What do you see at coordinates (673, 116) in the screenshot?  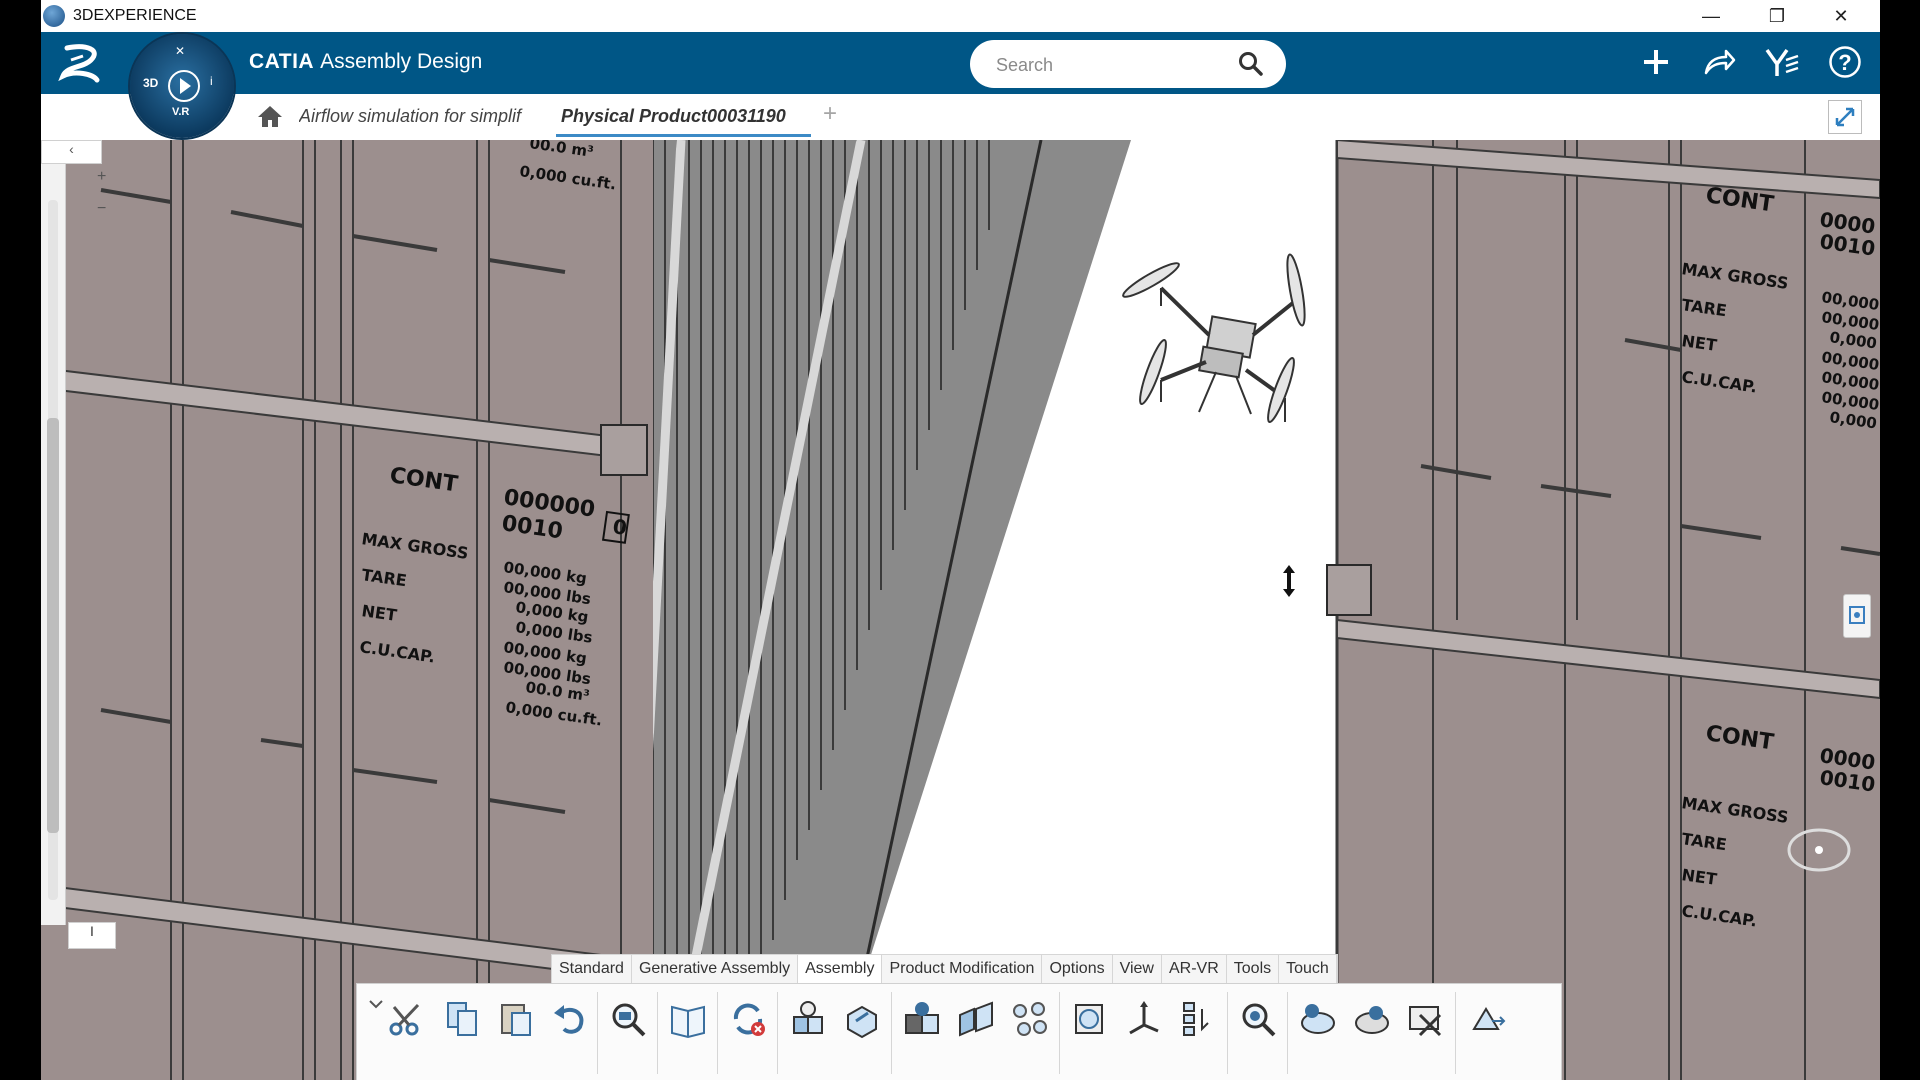 I see `tab-physical-product: Physical Product00031190` at bounding box center [673, 116].